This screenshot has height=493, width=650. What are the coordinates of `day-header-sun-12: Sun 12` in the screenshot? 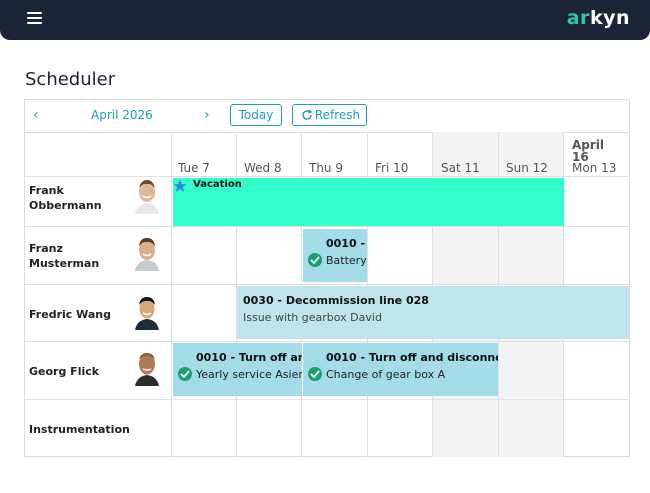 It's located at (527, 168).